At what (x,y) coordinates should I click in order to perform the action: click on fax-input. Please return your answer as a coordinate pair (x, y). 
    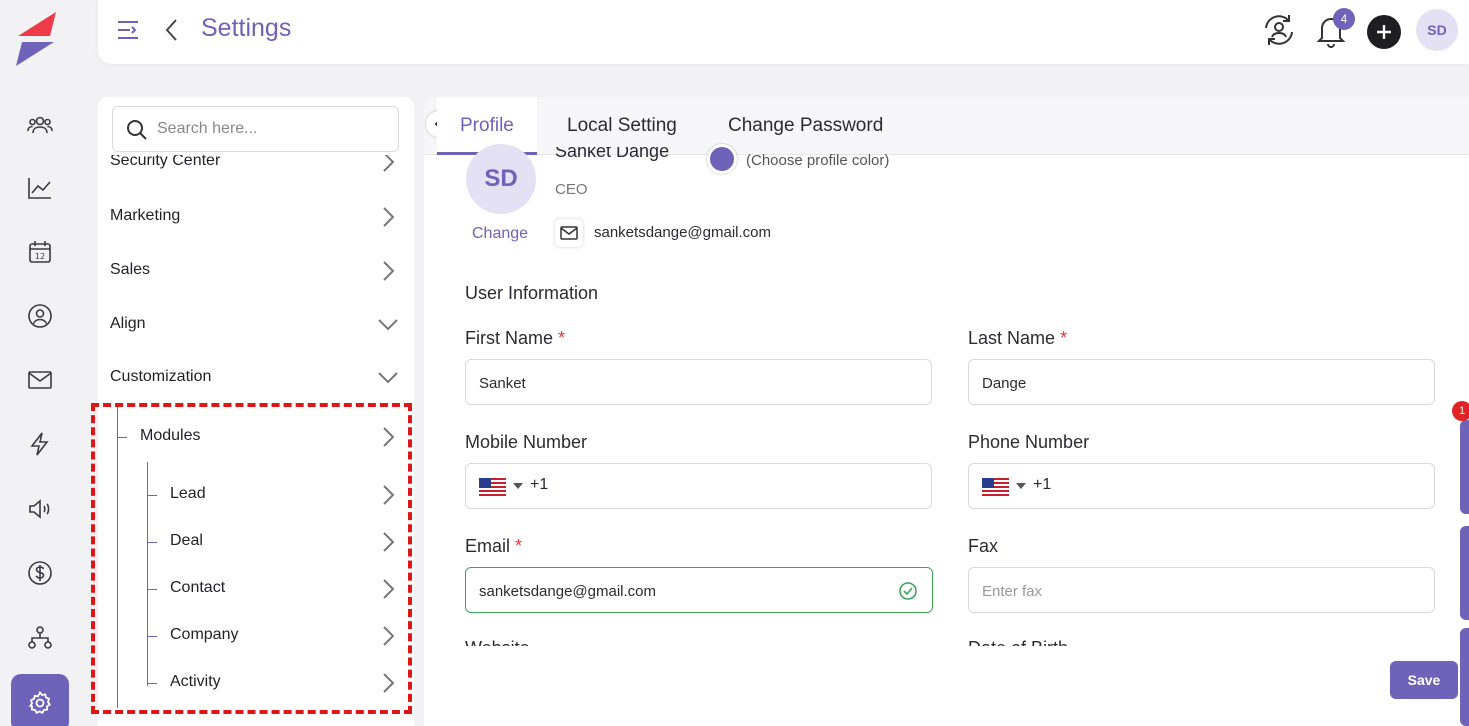
    Looking at the image, I should click on (1197, 591).